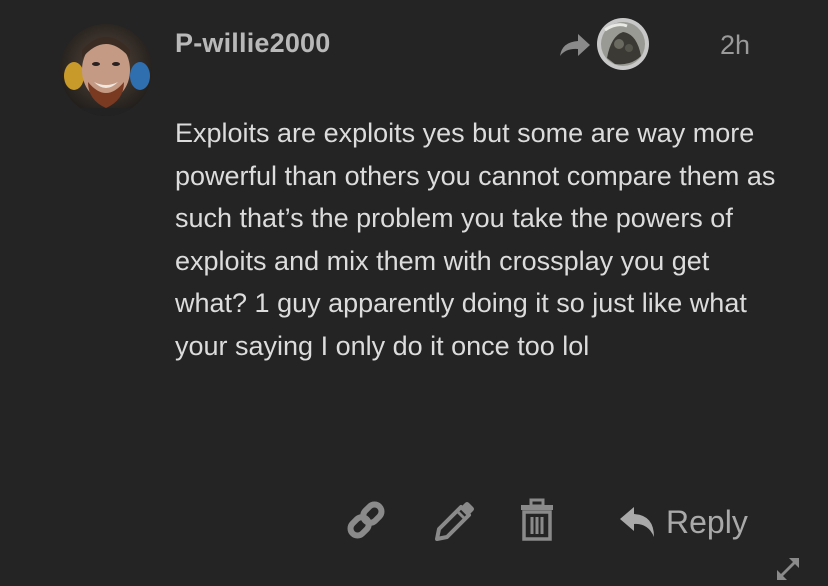 Image resolution: width=828 pixels, height=586 pixels. What do you see at coordinates (253, 43) in the screenshot?
I see `username: P-willie2000` at bounding box center [253, 43].